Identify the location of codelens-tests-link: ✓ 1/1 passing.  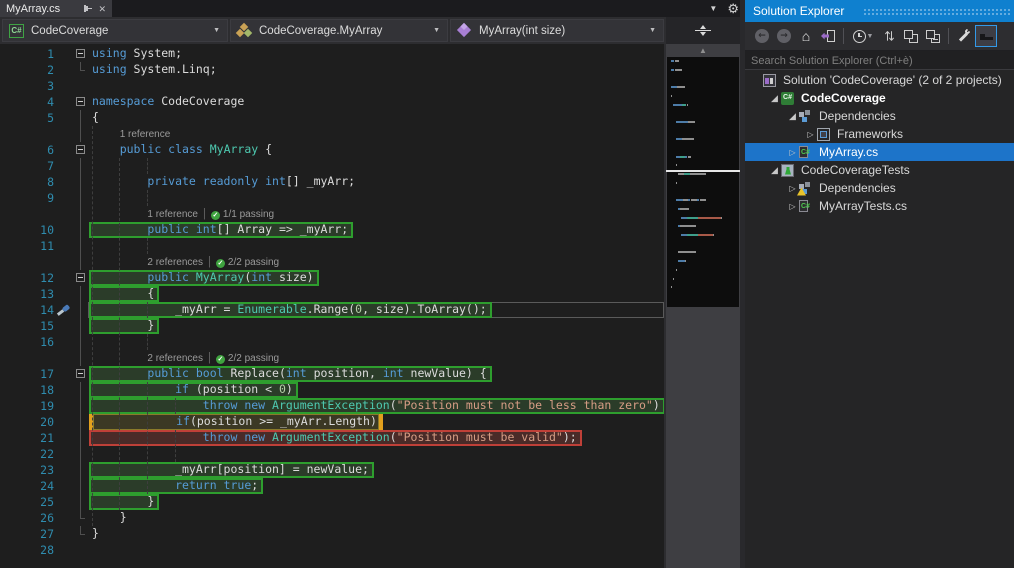
(242, 214).